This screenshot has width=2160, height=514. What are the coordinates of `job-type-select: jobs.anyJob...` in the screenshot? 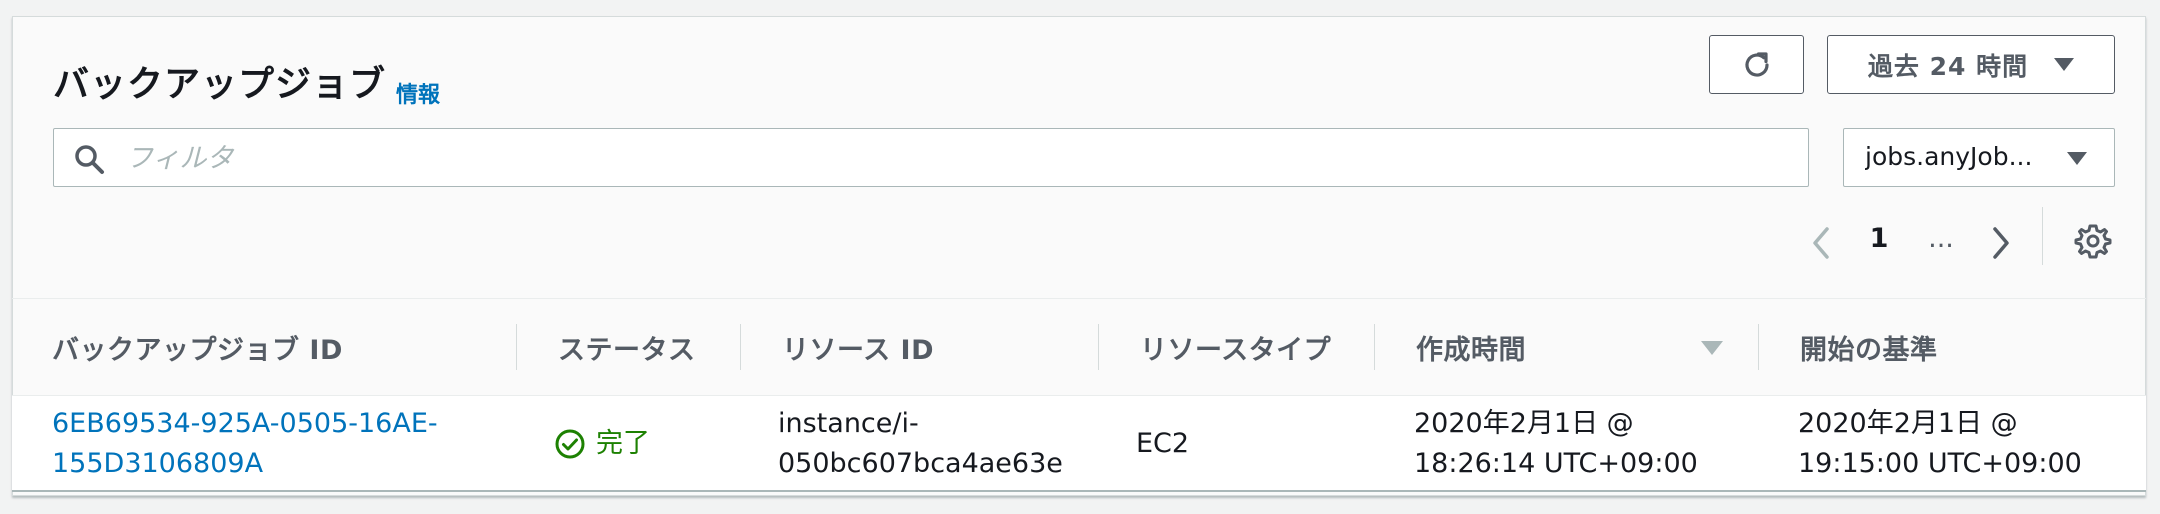 It's located at (1979, 157).